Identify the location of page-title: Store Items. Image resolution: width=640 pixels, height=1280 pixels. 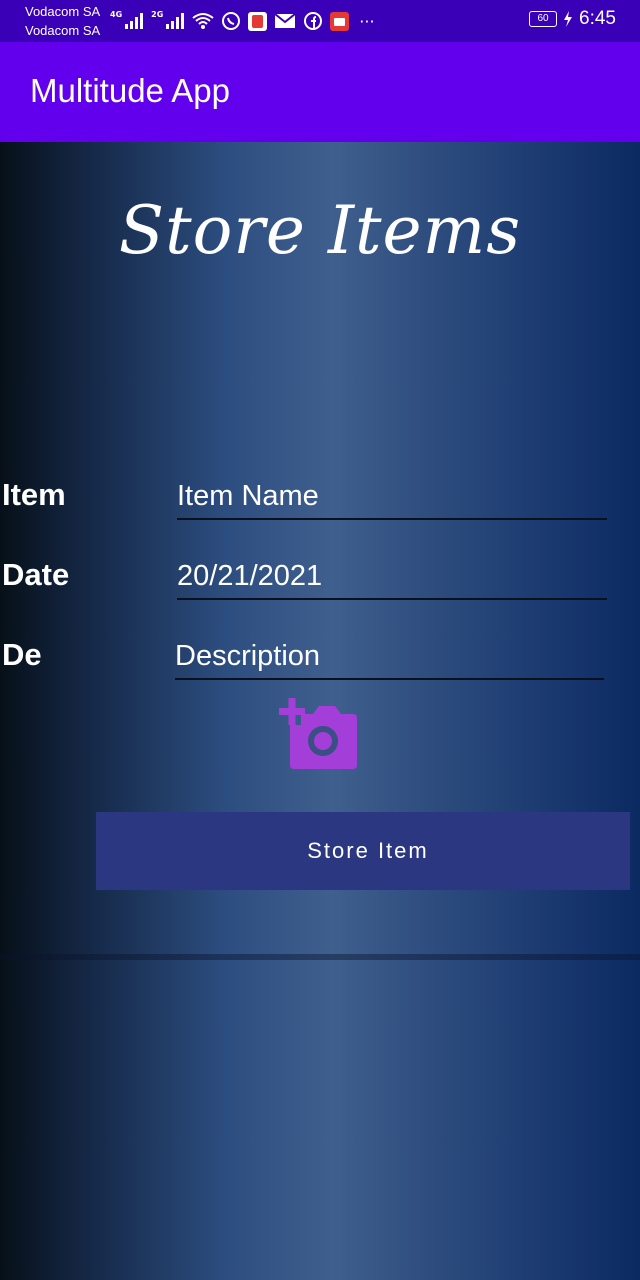
(320, 230).